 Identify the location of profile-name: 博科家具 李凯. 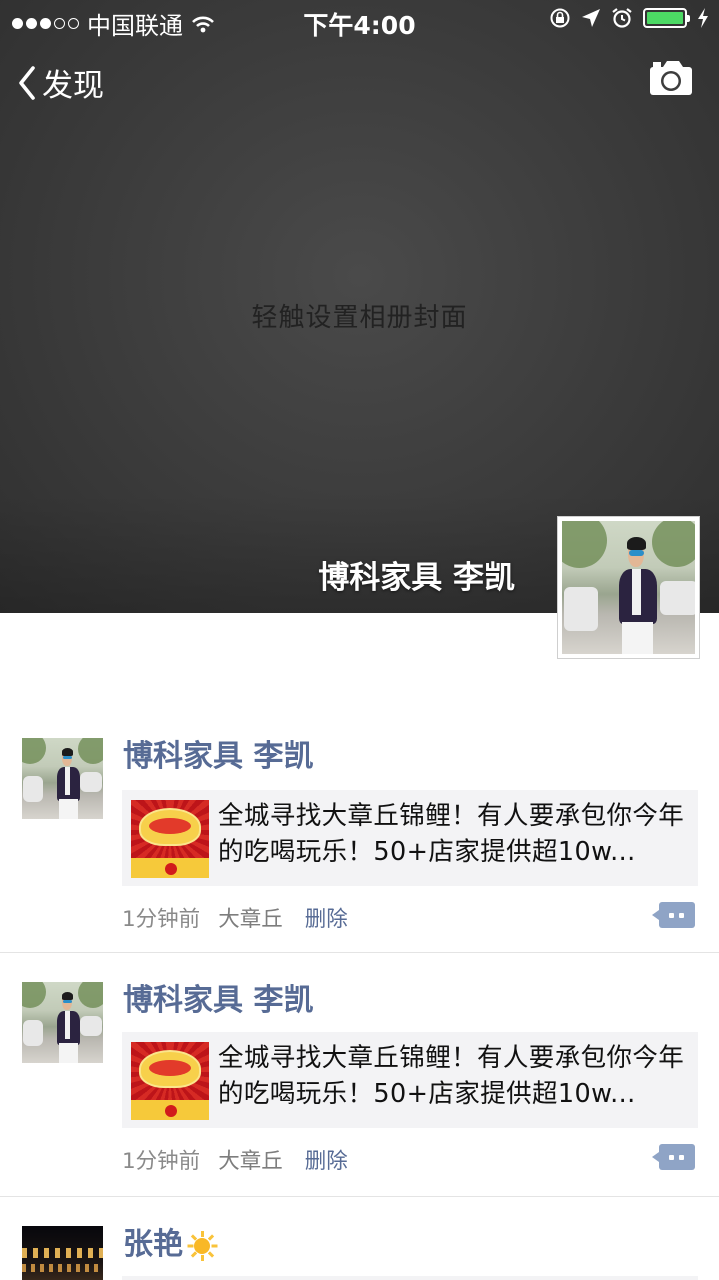
(416, 578).